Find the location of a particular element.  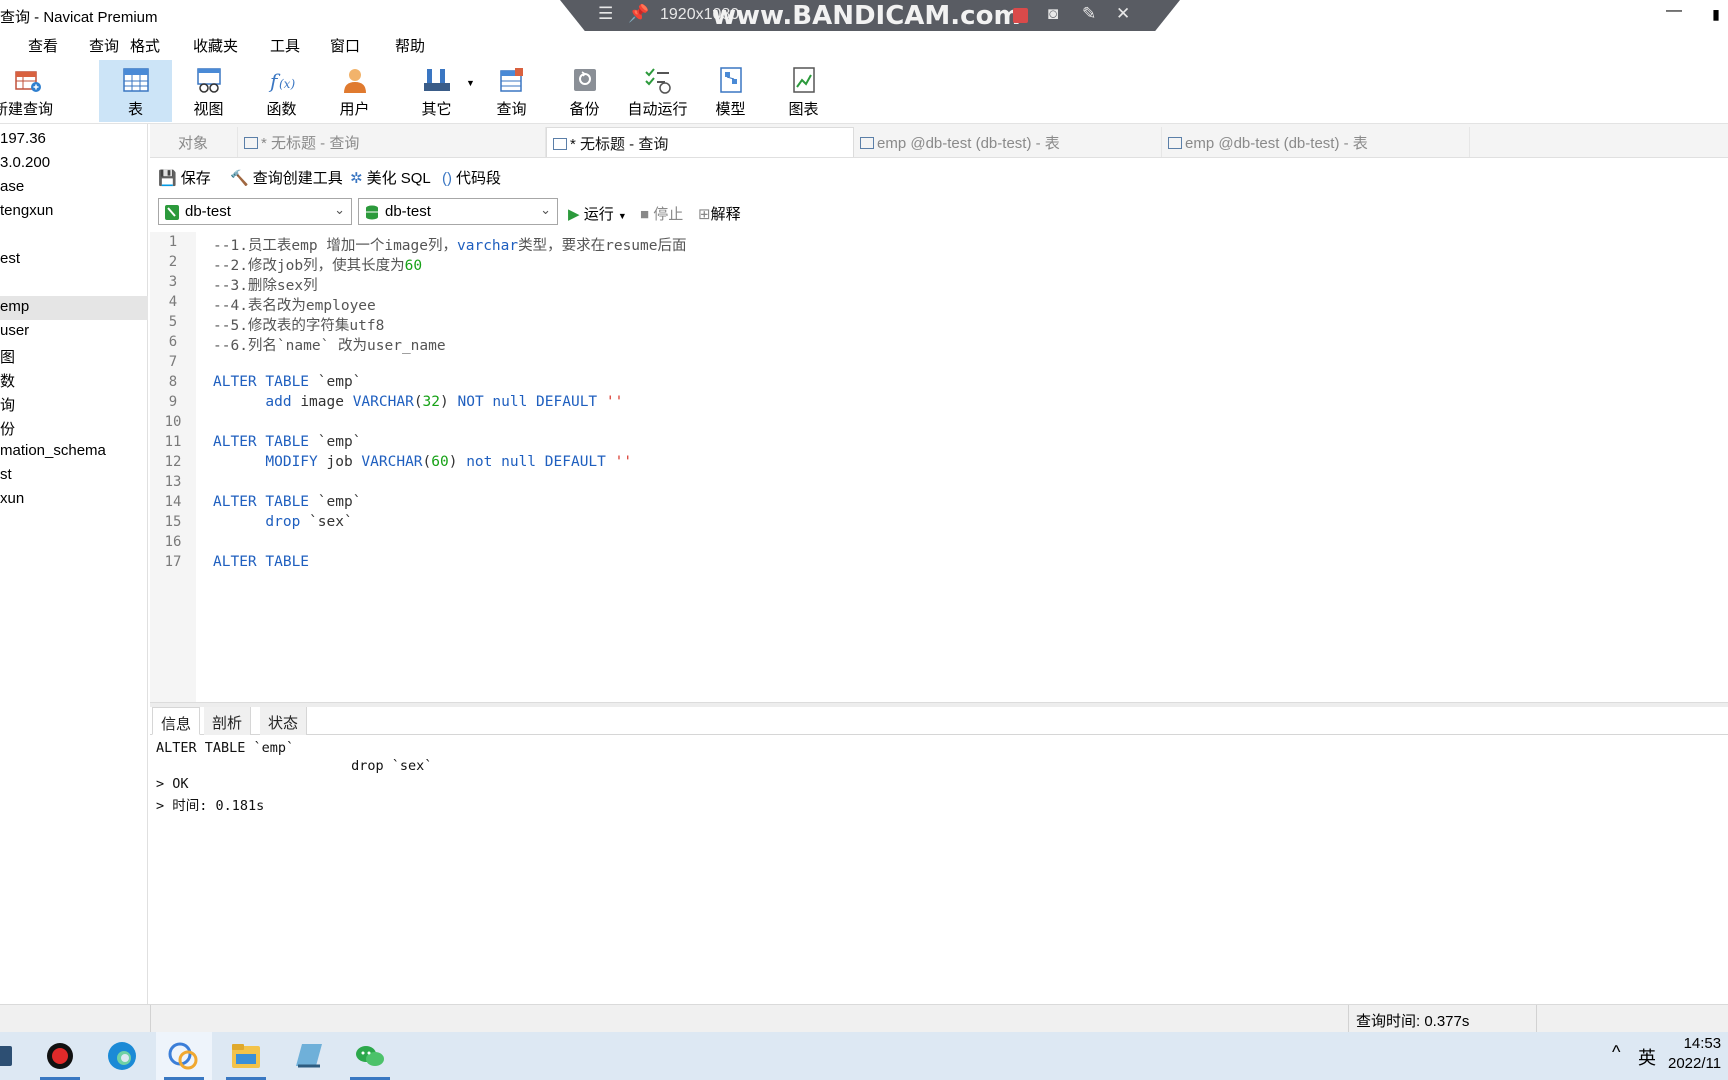

taskbar-edge is located at coordinates (122, 1056).